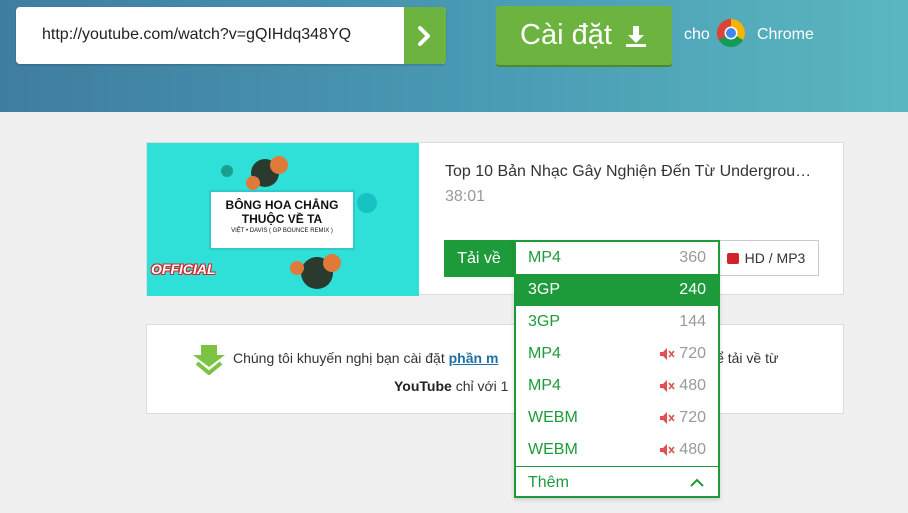  What do you see at coordinates (566, 35) in the screenshot?
I see `install-button-label: Cài đặt` at bounding box center [566, 35].